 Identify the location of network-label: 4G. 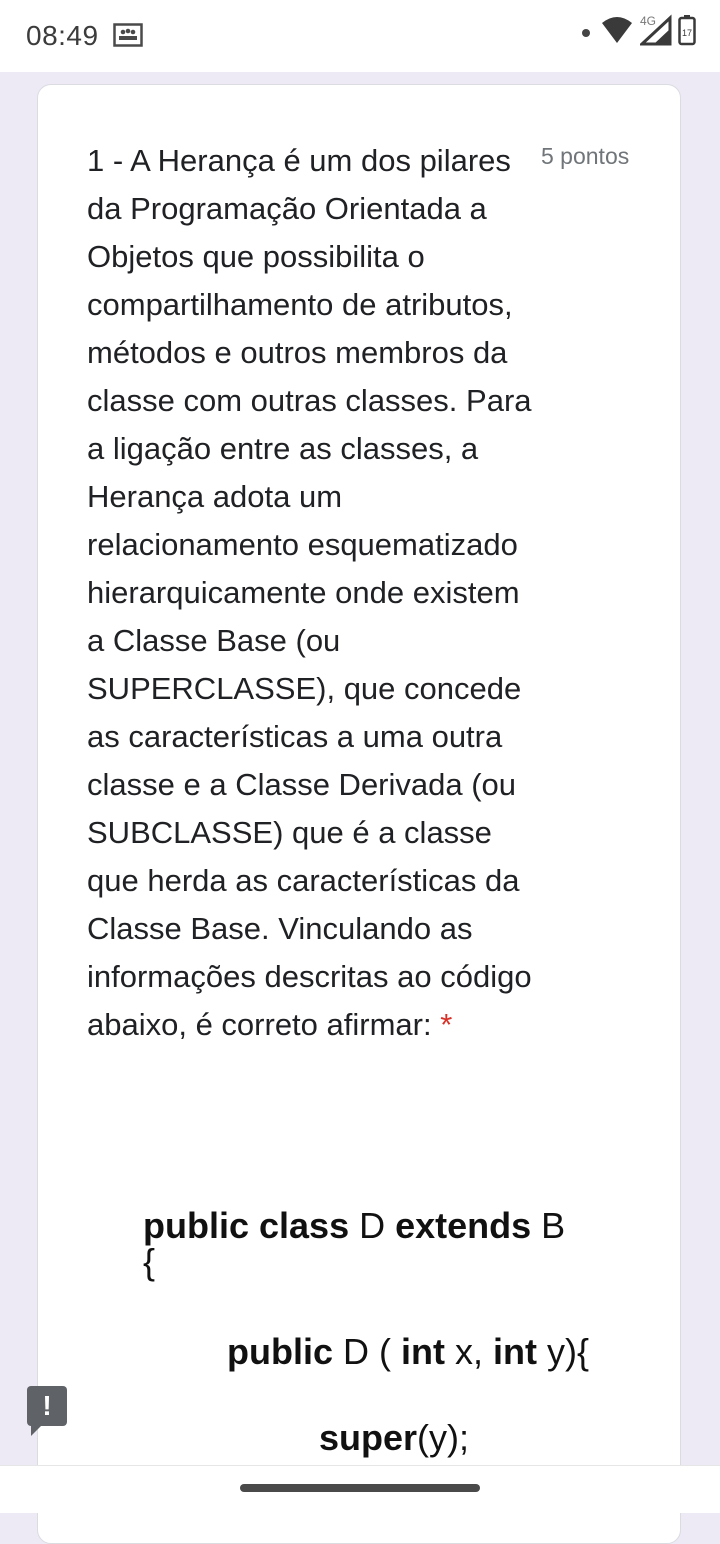
(648, 21).